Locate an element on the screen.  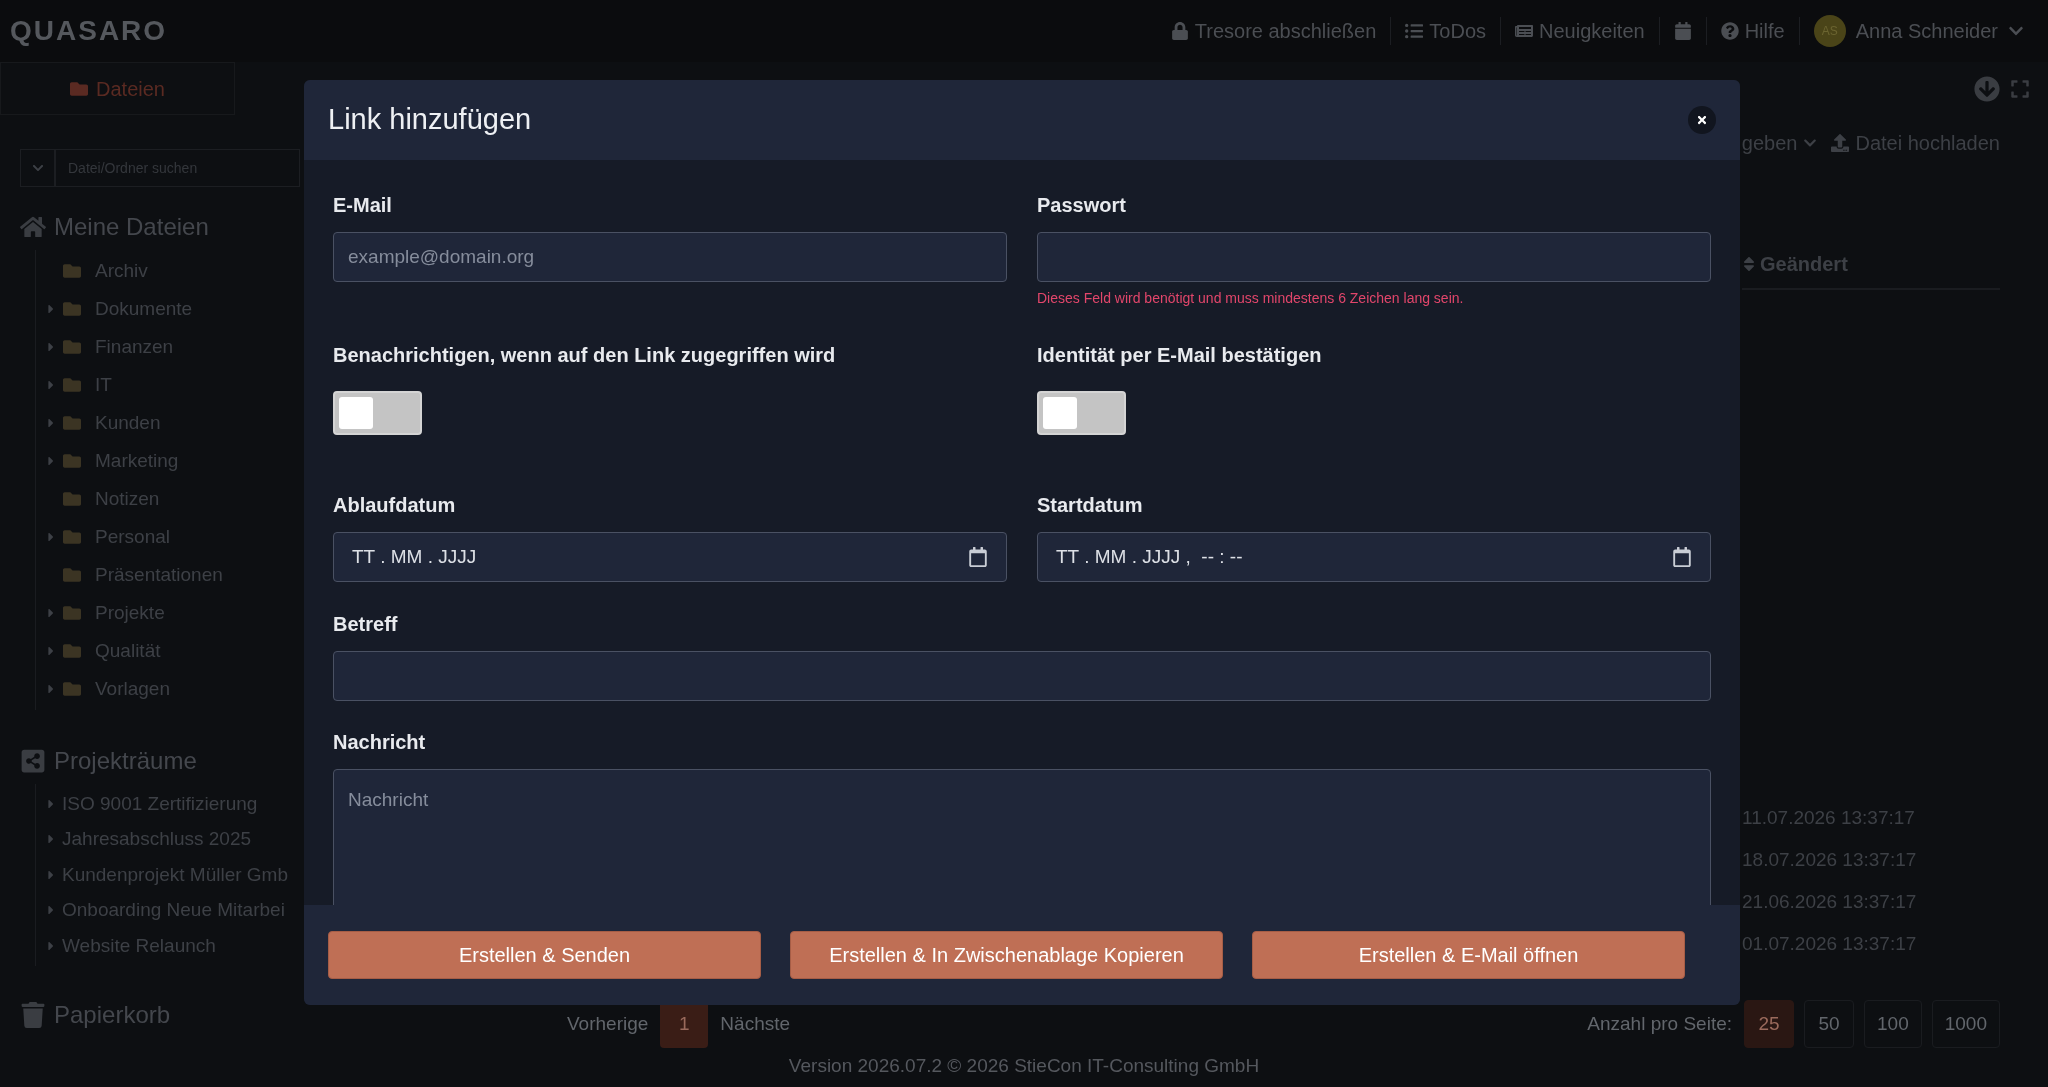
fullscreen-icon is located at coordinates (2020, 88).